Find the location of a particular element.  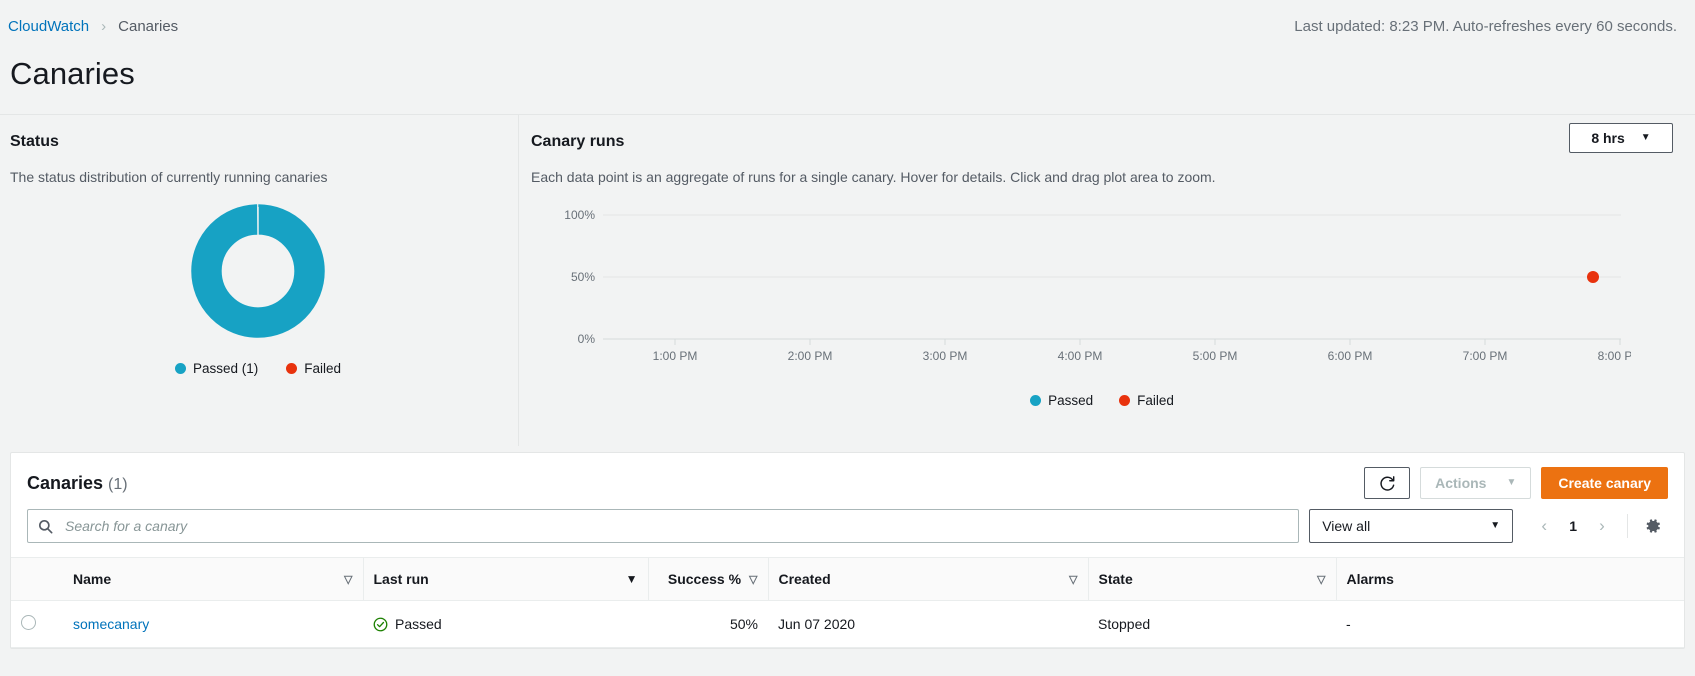

time-range-select: 8 hrs ▼ is located at coordinates (1621, 138).